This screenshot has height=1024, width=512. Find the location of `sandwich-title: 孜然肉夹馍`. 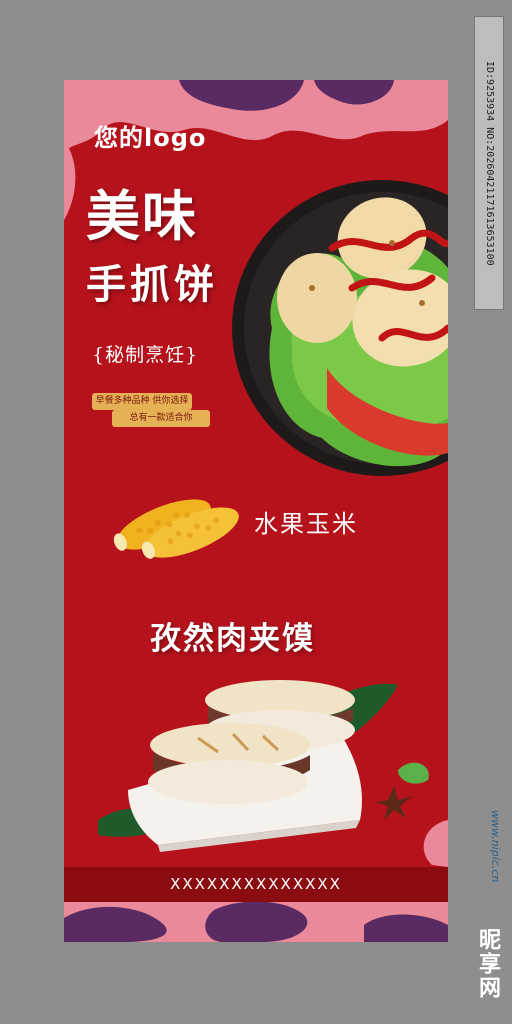

sandwich-title: 孜然肉夹馍 is located at coordinates (232, 639).